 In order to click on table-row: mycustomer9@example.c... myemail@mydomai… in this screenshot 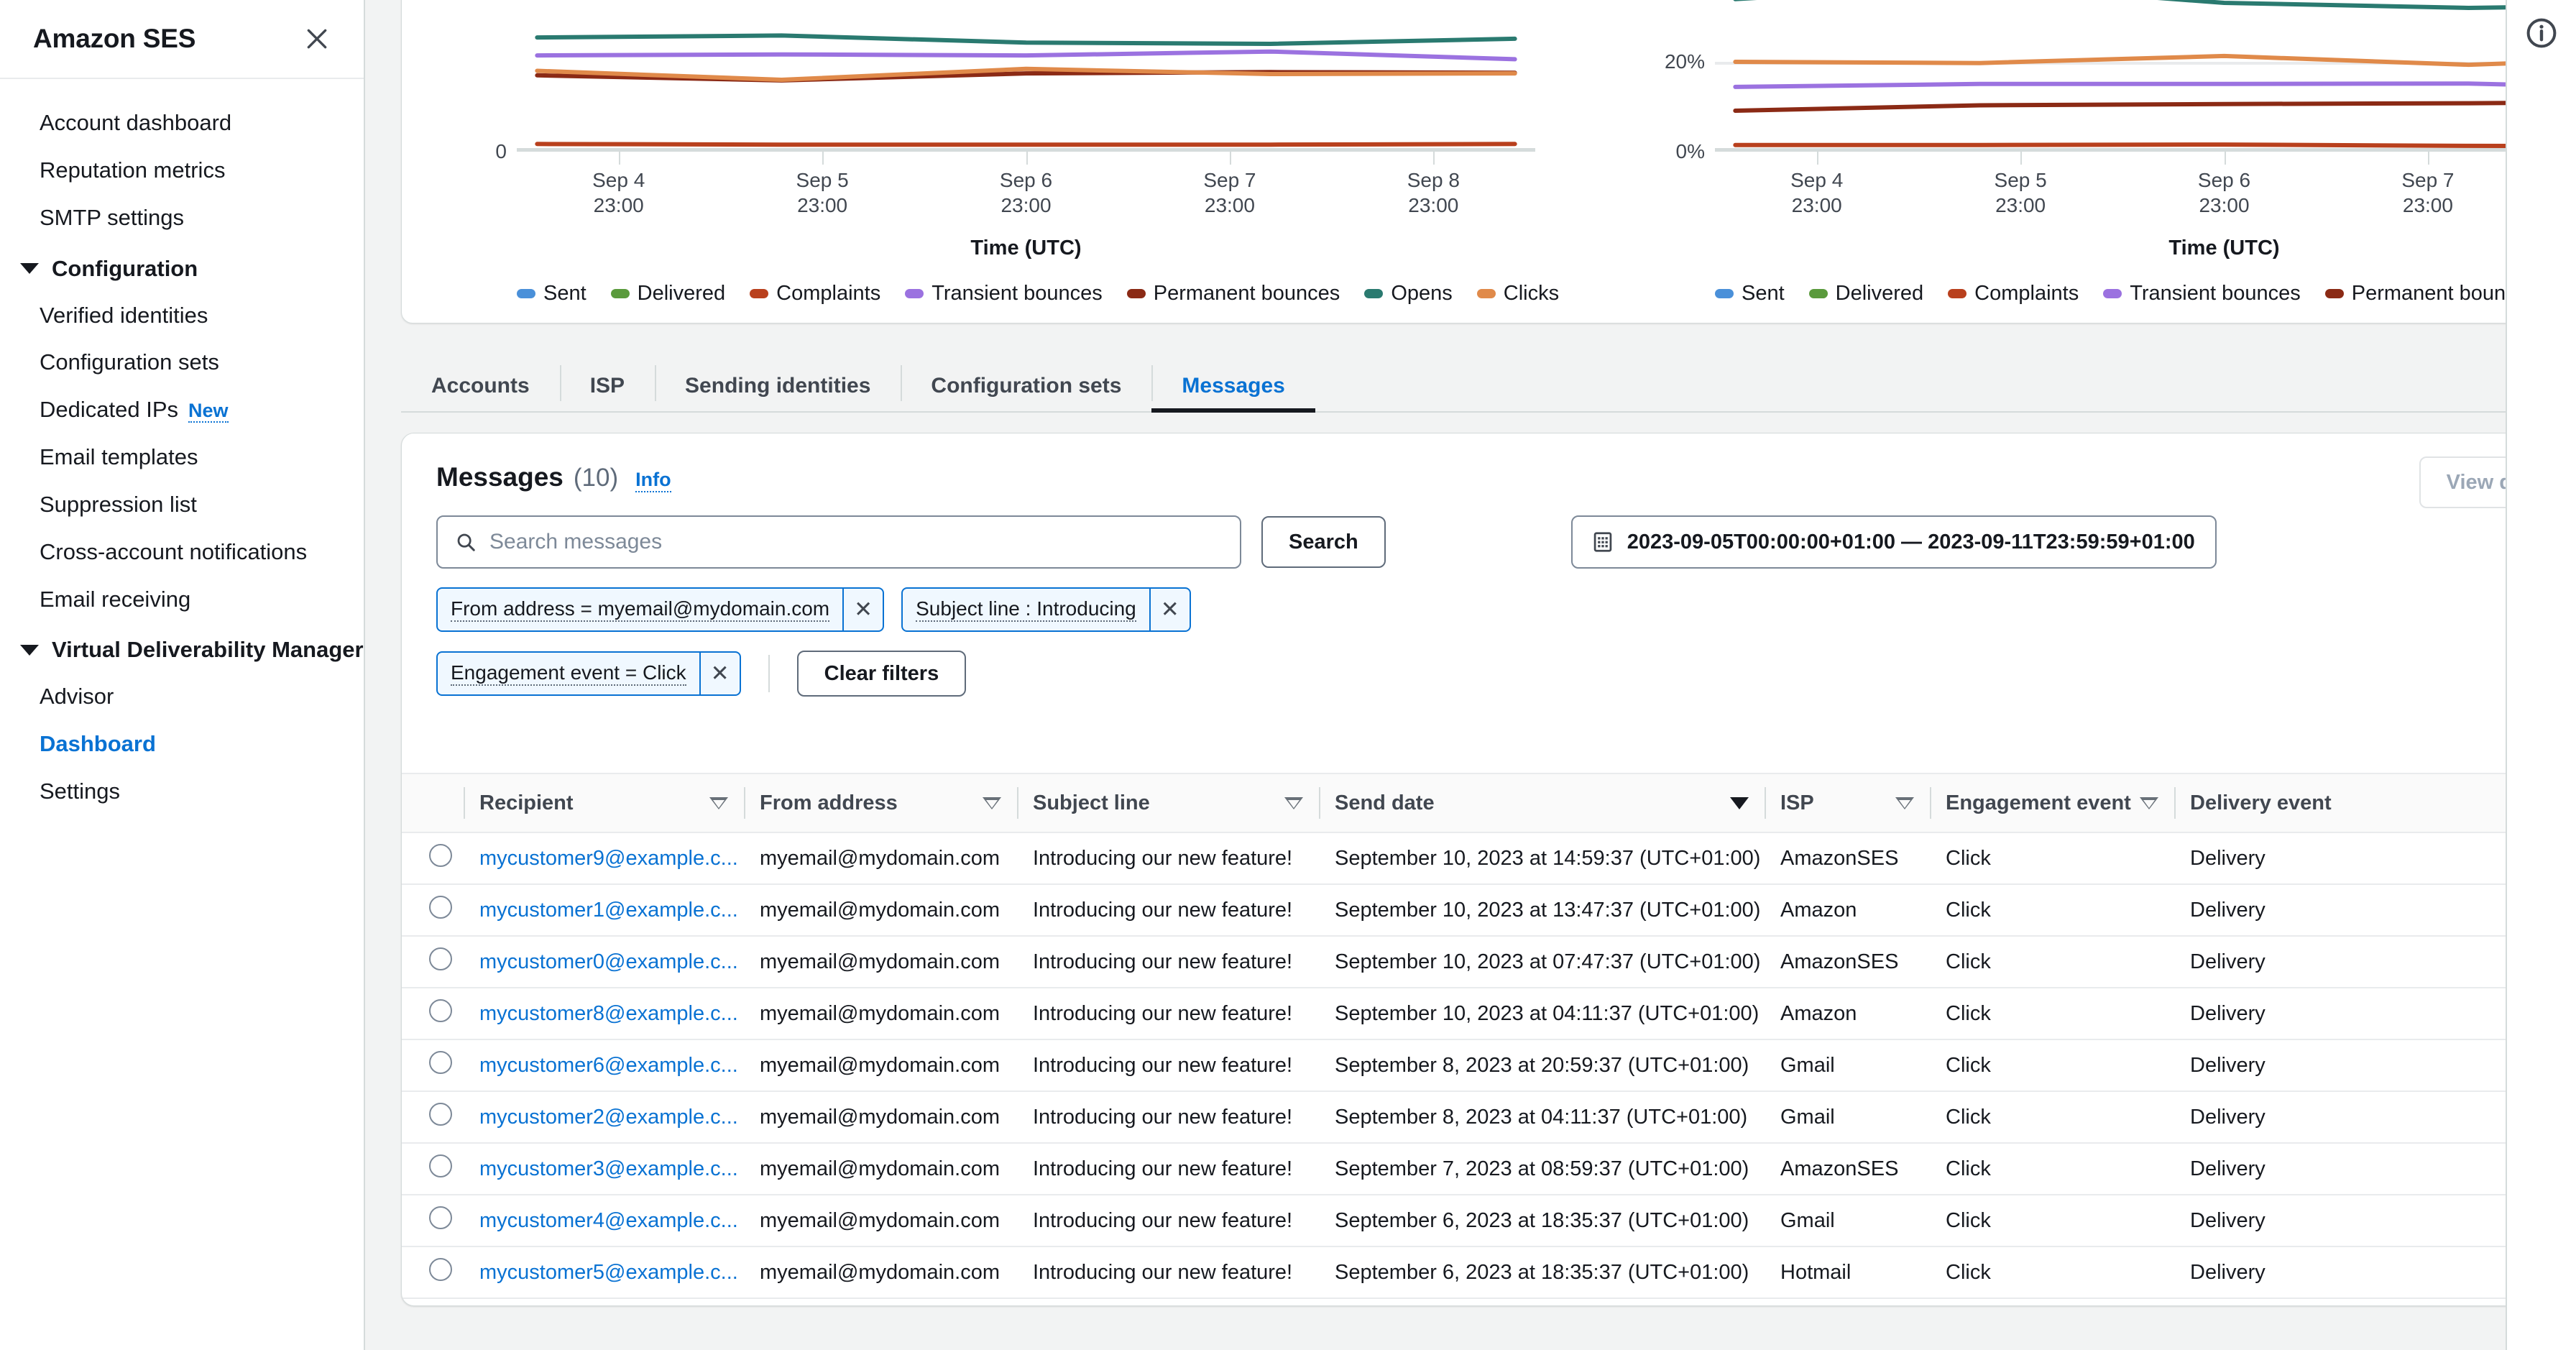, I will do `click(1489, 859)`.